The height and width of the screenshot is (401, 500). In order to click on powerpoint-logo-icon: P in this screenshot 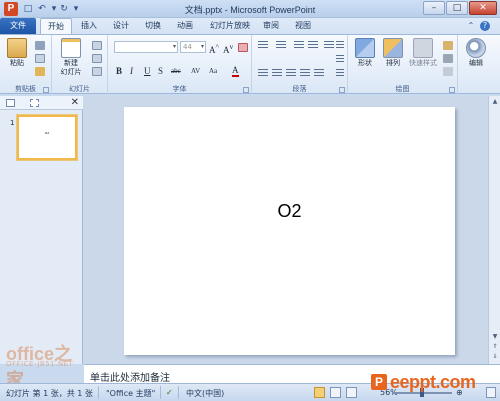, I will do `click(11, 9)`.